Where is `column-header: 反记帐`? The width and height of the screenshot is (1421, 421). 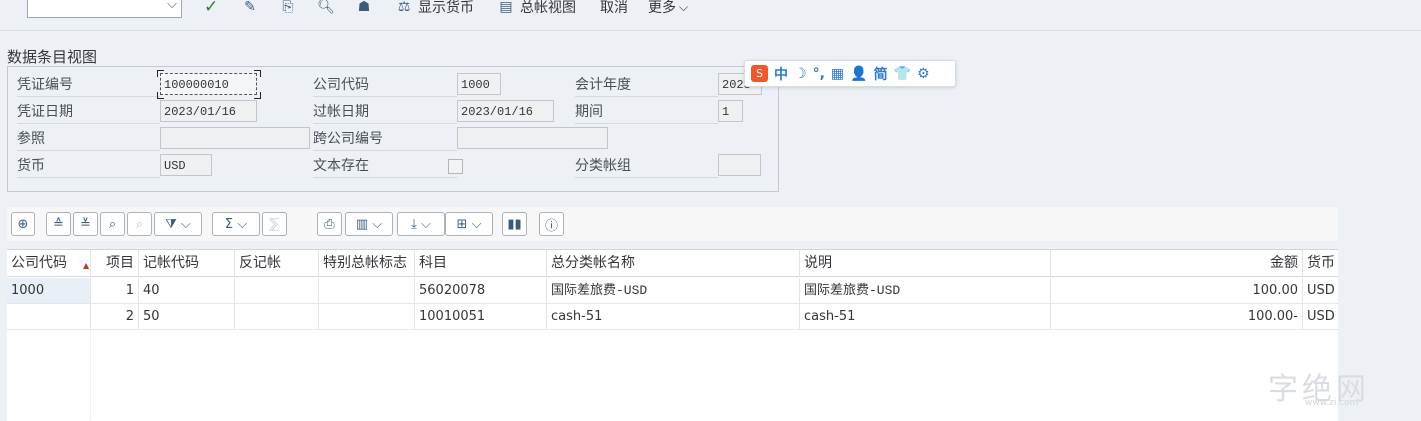 column-header: 反记帐 is located at coordinates (277, 263).